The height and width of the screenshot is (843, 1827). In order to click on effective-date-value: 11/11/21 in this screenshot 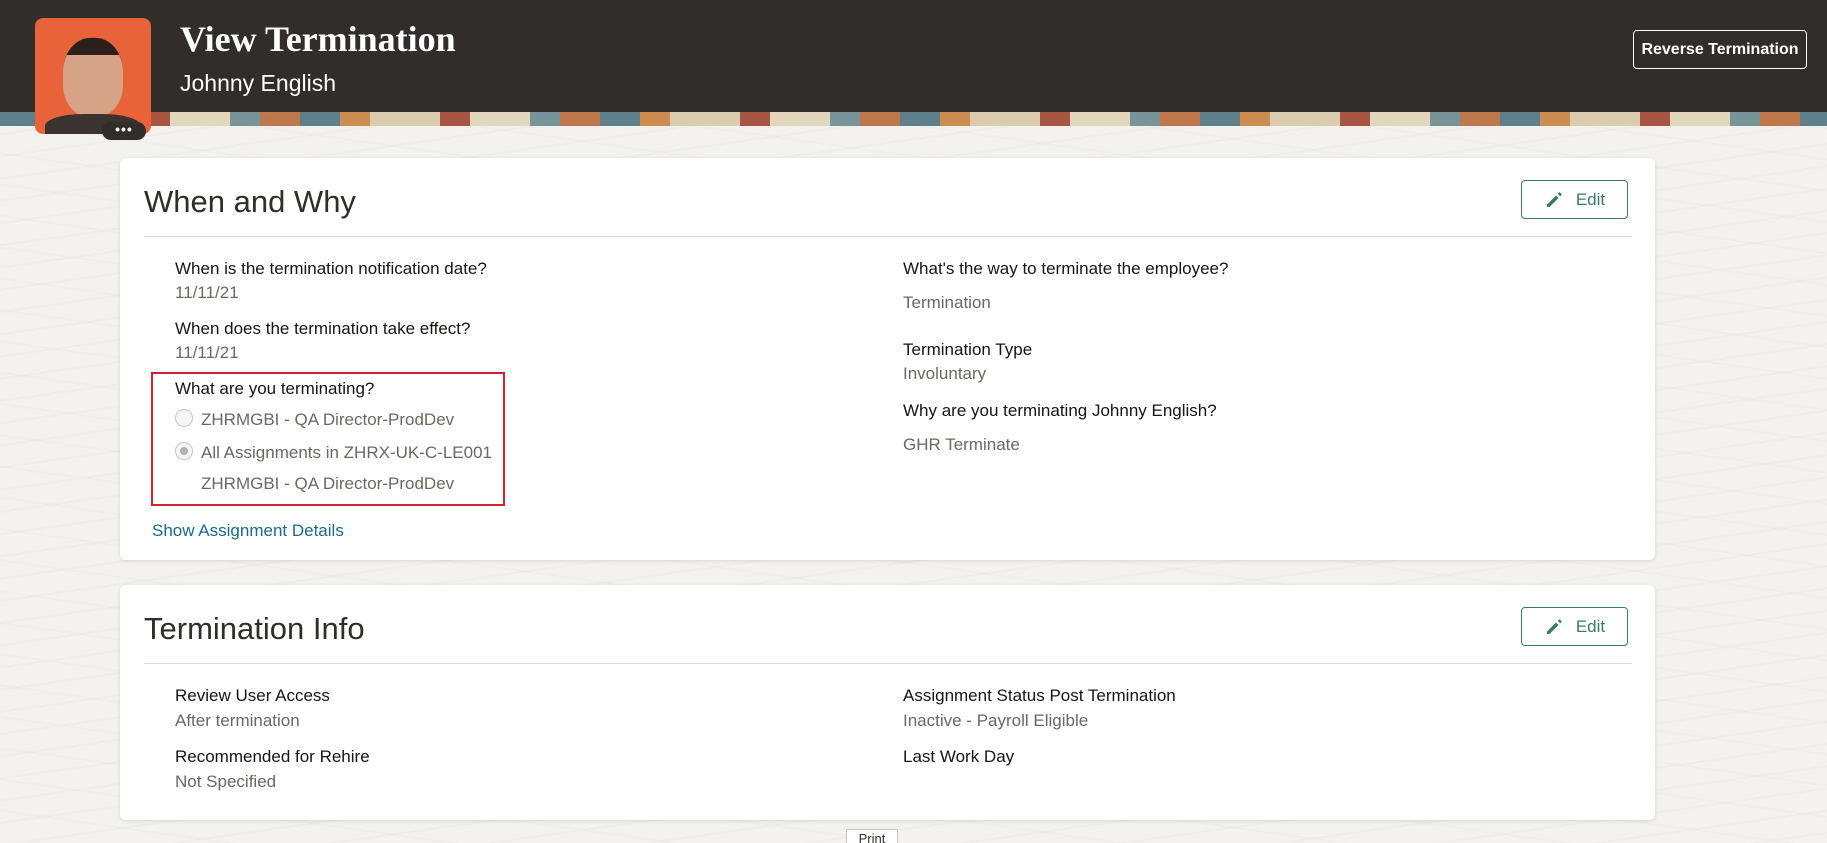, I will do `click(207, 352)`.